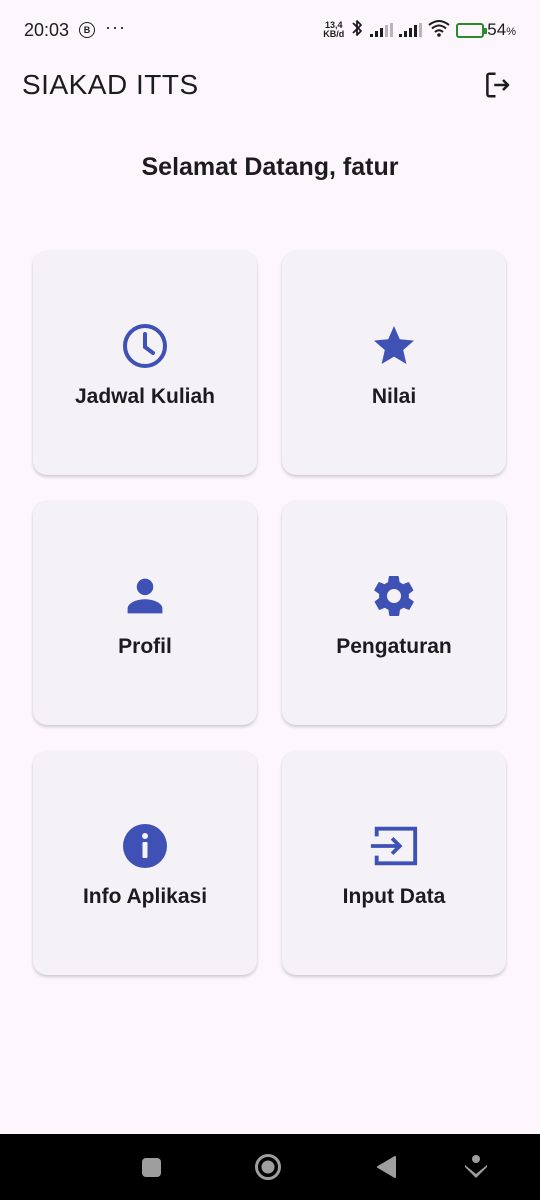 Image resolution: width=540 pixels, height=1200 pixels. I want to click on network-speed: 13,4 KB/d, so click(333, 30).